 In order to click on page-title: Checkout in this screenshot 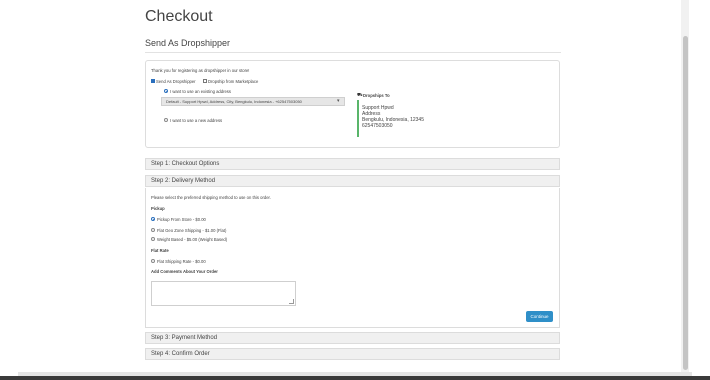, I will do `click(179, 16)`.